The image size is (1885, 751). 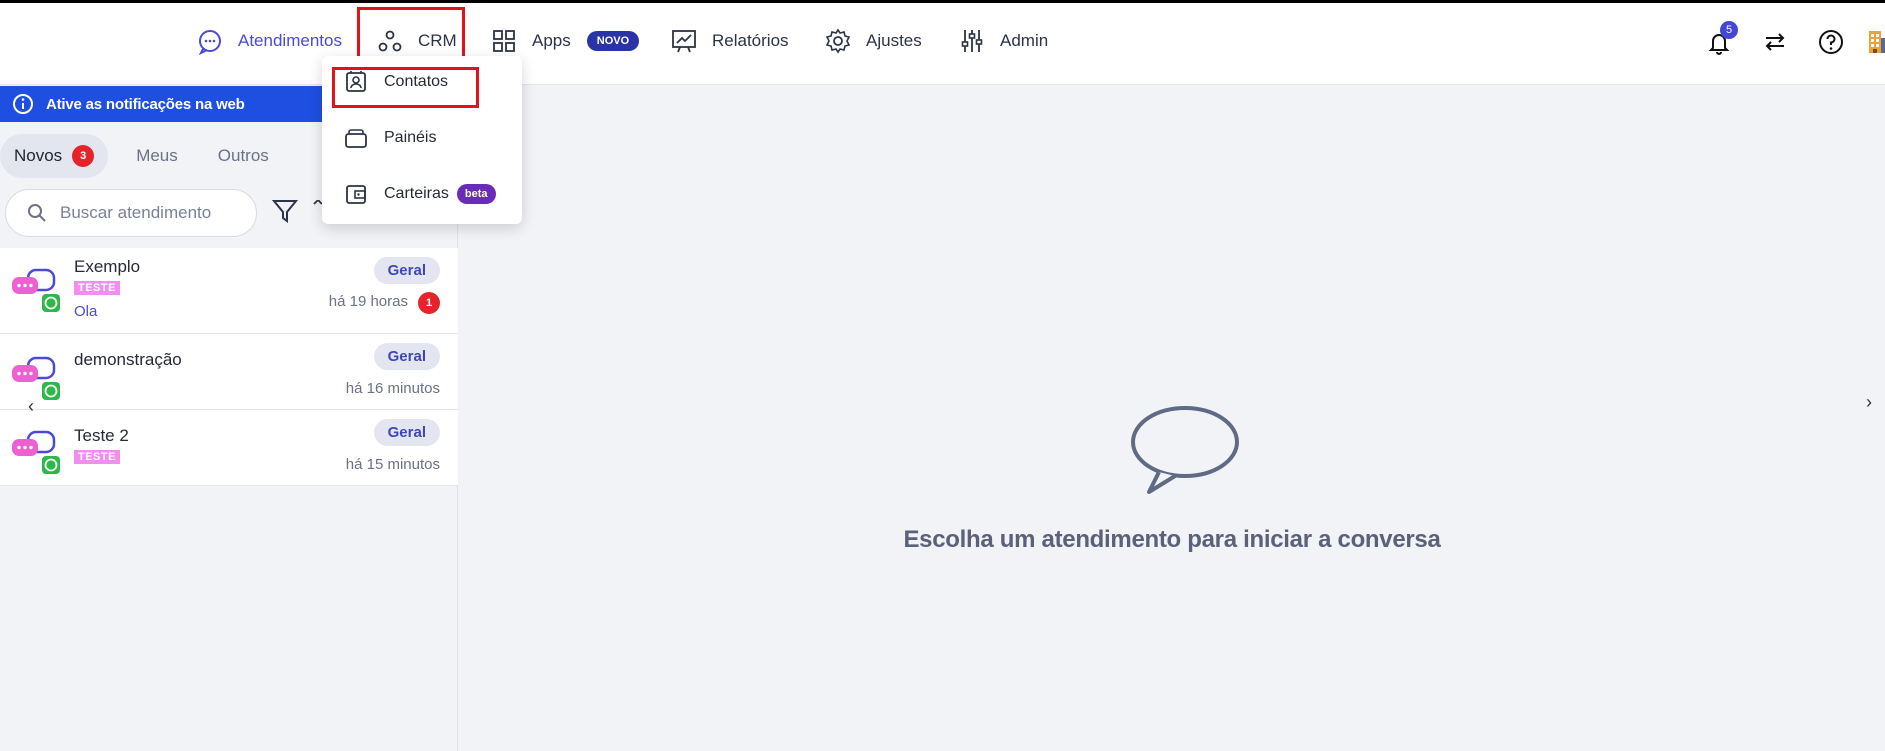 I want to click on chevron-right-icon: ›, so click(x=1869, y=402).